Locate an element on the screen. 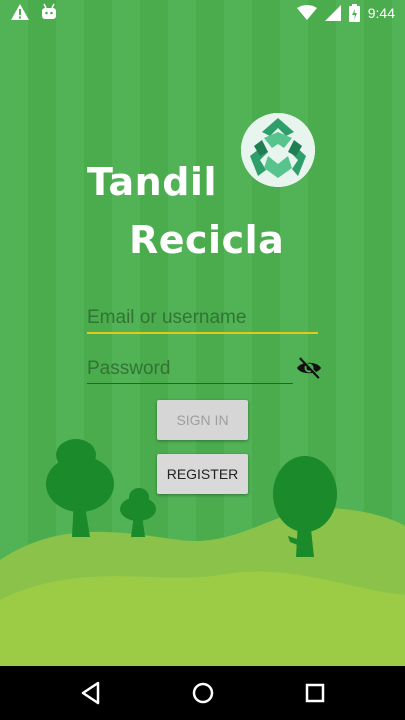  android-icon is located at coordinates (49, 11).